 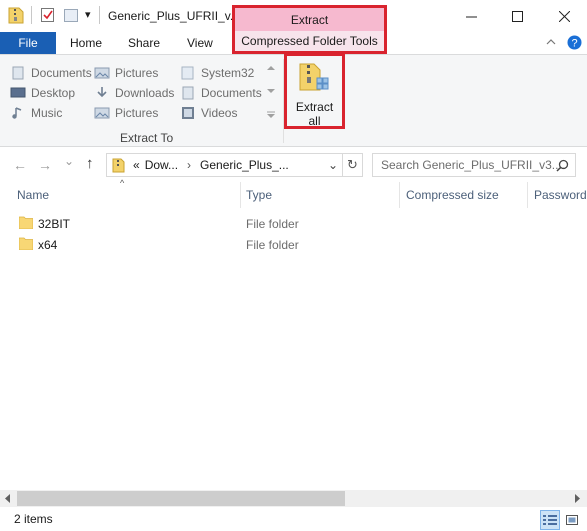 I want to click on address-bar: « Dow... › Generic_Plus_... ⌄, so click(x=224, y=165).